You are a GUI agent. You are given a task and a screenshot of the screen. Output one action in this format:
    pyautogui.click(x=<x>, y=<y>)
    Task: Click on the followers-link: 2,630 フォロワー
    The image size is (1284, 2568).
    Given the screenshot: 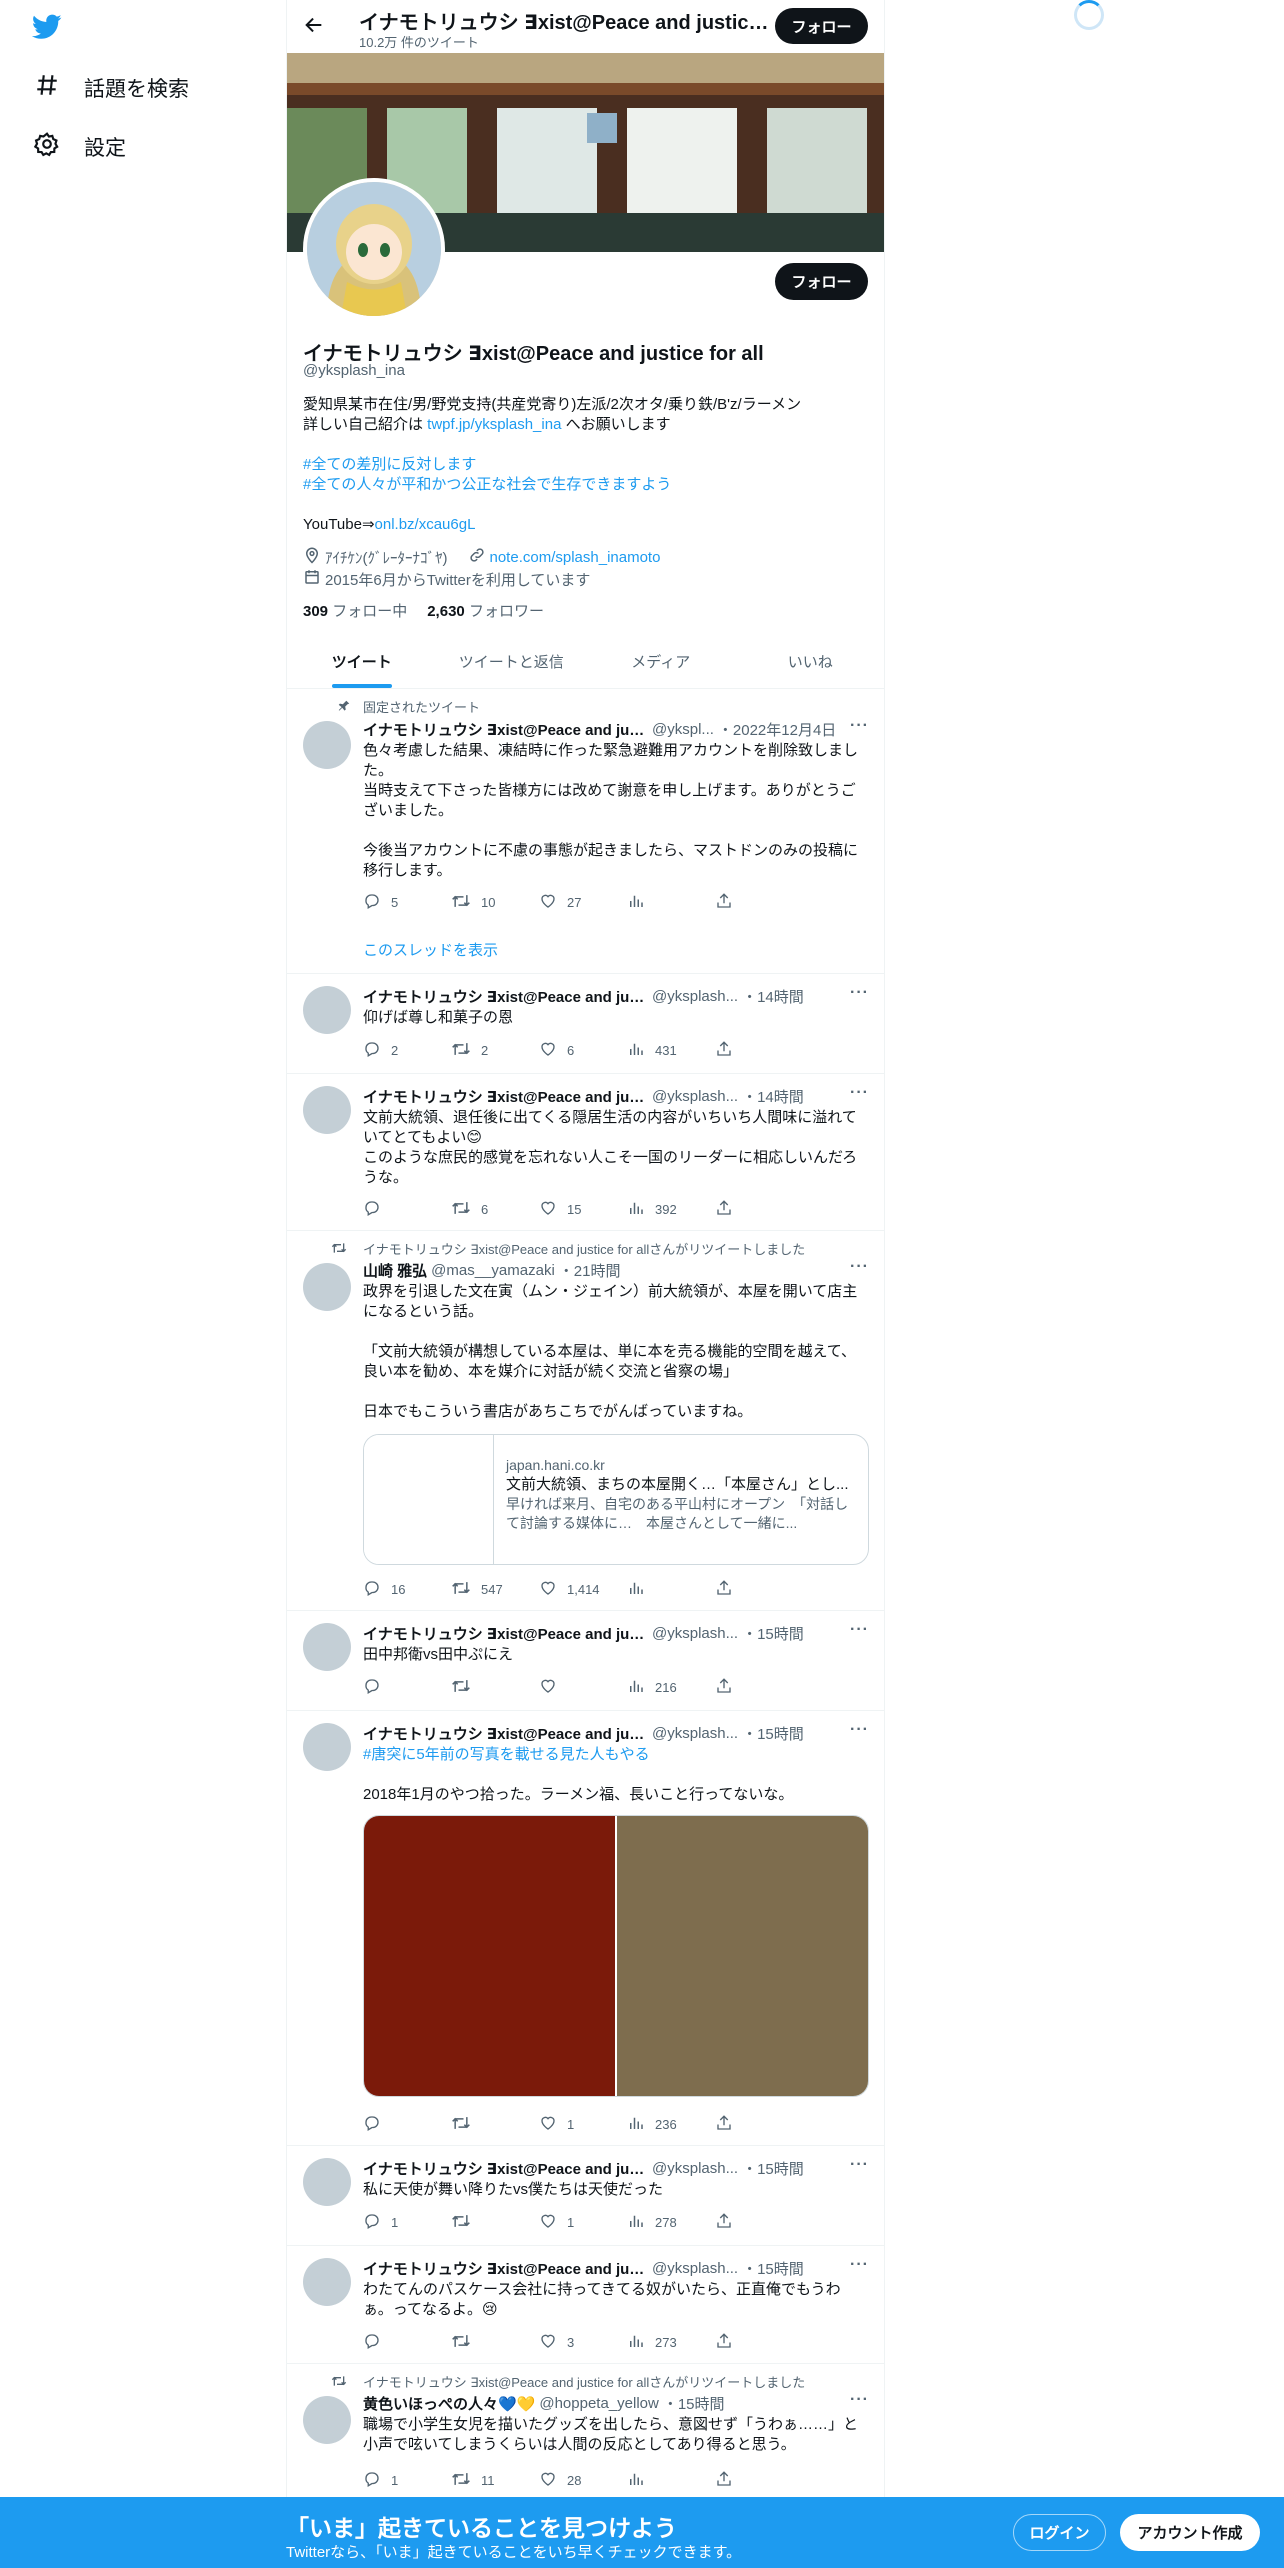 What is the action you would take?
    pyautogui.click(x=485, y=610)
    